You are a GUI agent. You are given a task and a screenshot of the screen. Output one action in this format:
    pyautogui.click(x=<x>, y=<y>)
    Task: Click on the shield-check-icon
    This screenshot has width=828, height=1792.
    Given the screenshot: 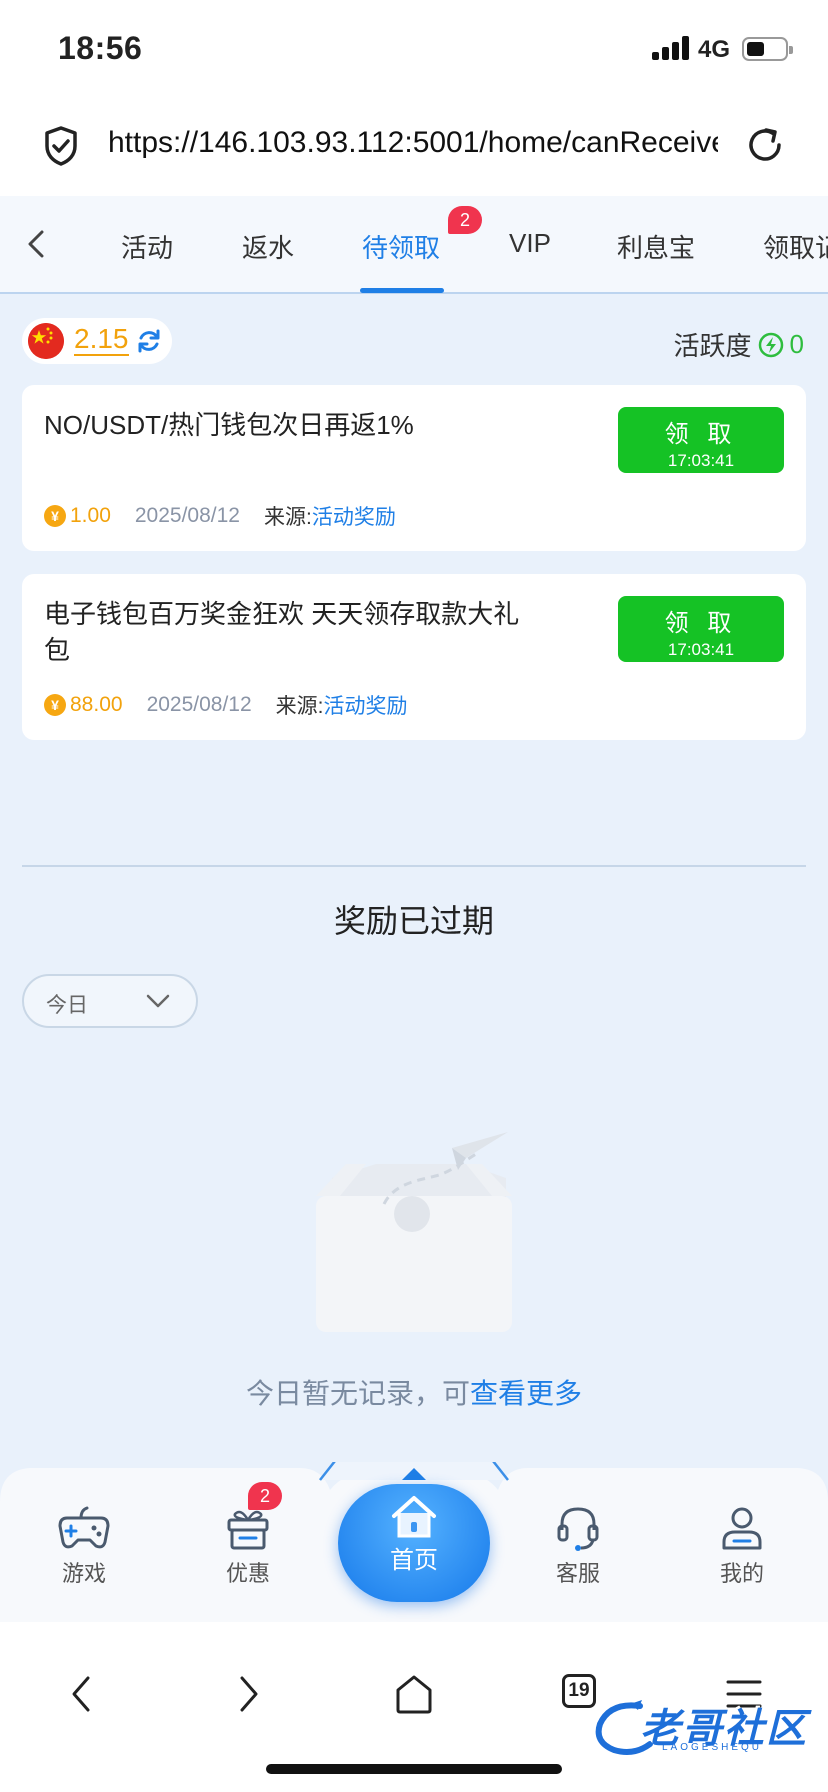 What is the action you would take?
    pyautogui.click(x=61, y=146)
    